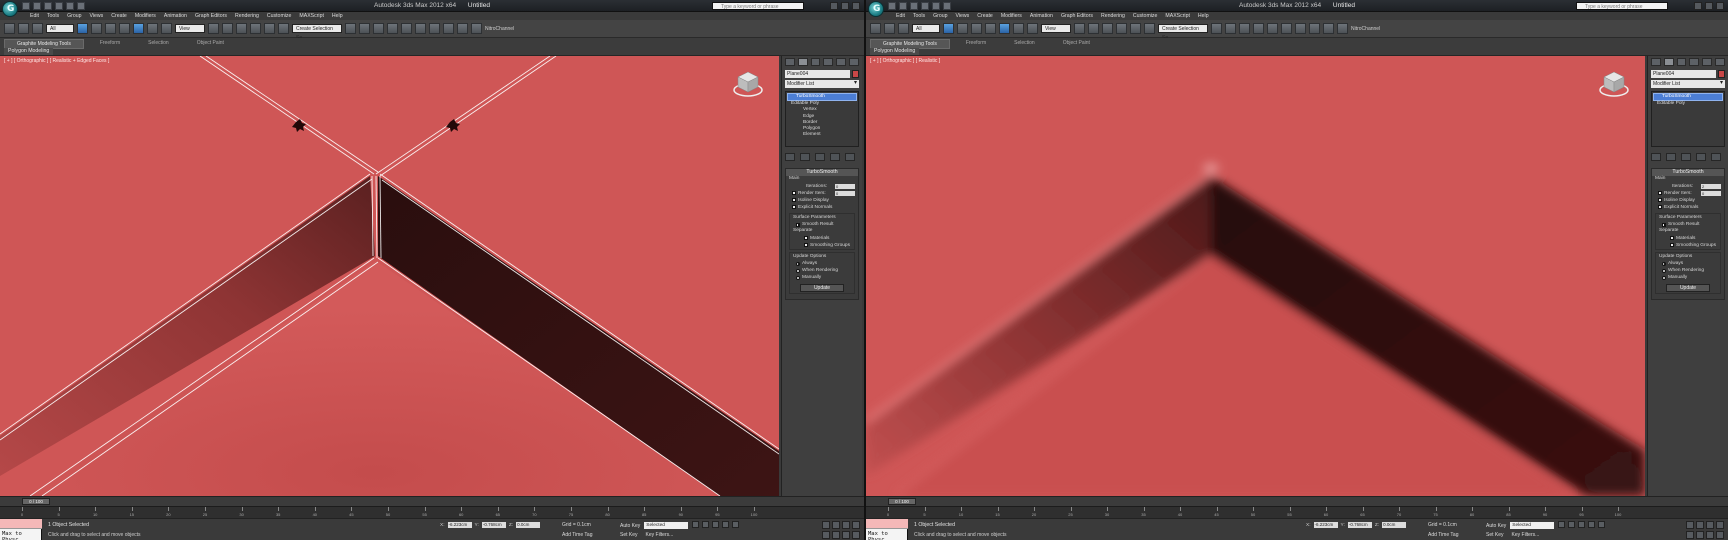  I want to click on modifier-stack-item: Element, so click(822, 135).